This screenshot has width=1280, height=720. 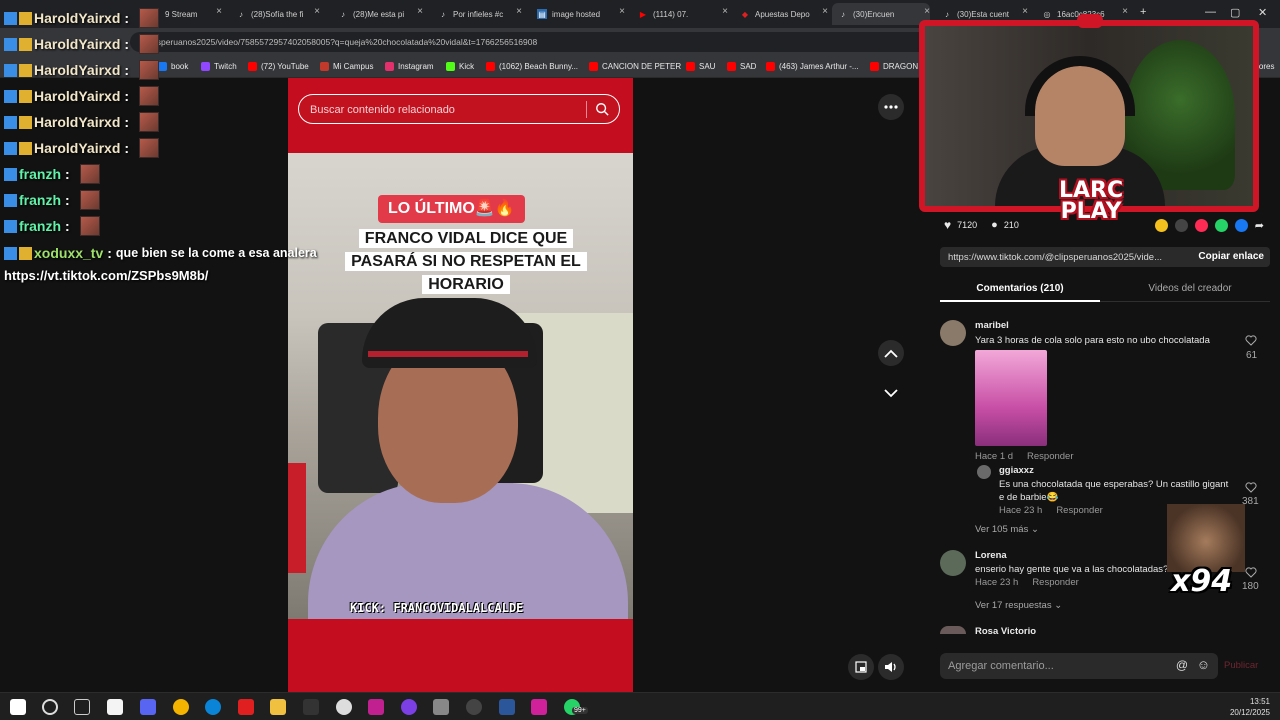 What do you see at coordinates (891, 393) in the screenshot?
I see `next-video-button` at bounding box center [891, 393].